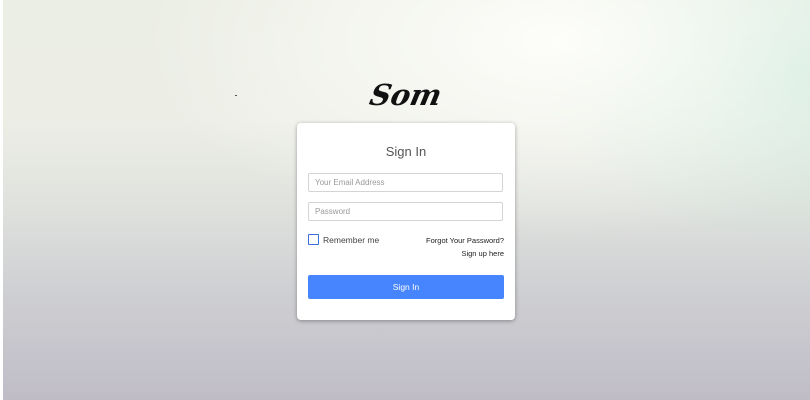 Image resolution: width=810 pixels, height=400 pixels. I want to click on remember-me-option: Remember me, so click(343, 239).